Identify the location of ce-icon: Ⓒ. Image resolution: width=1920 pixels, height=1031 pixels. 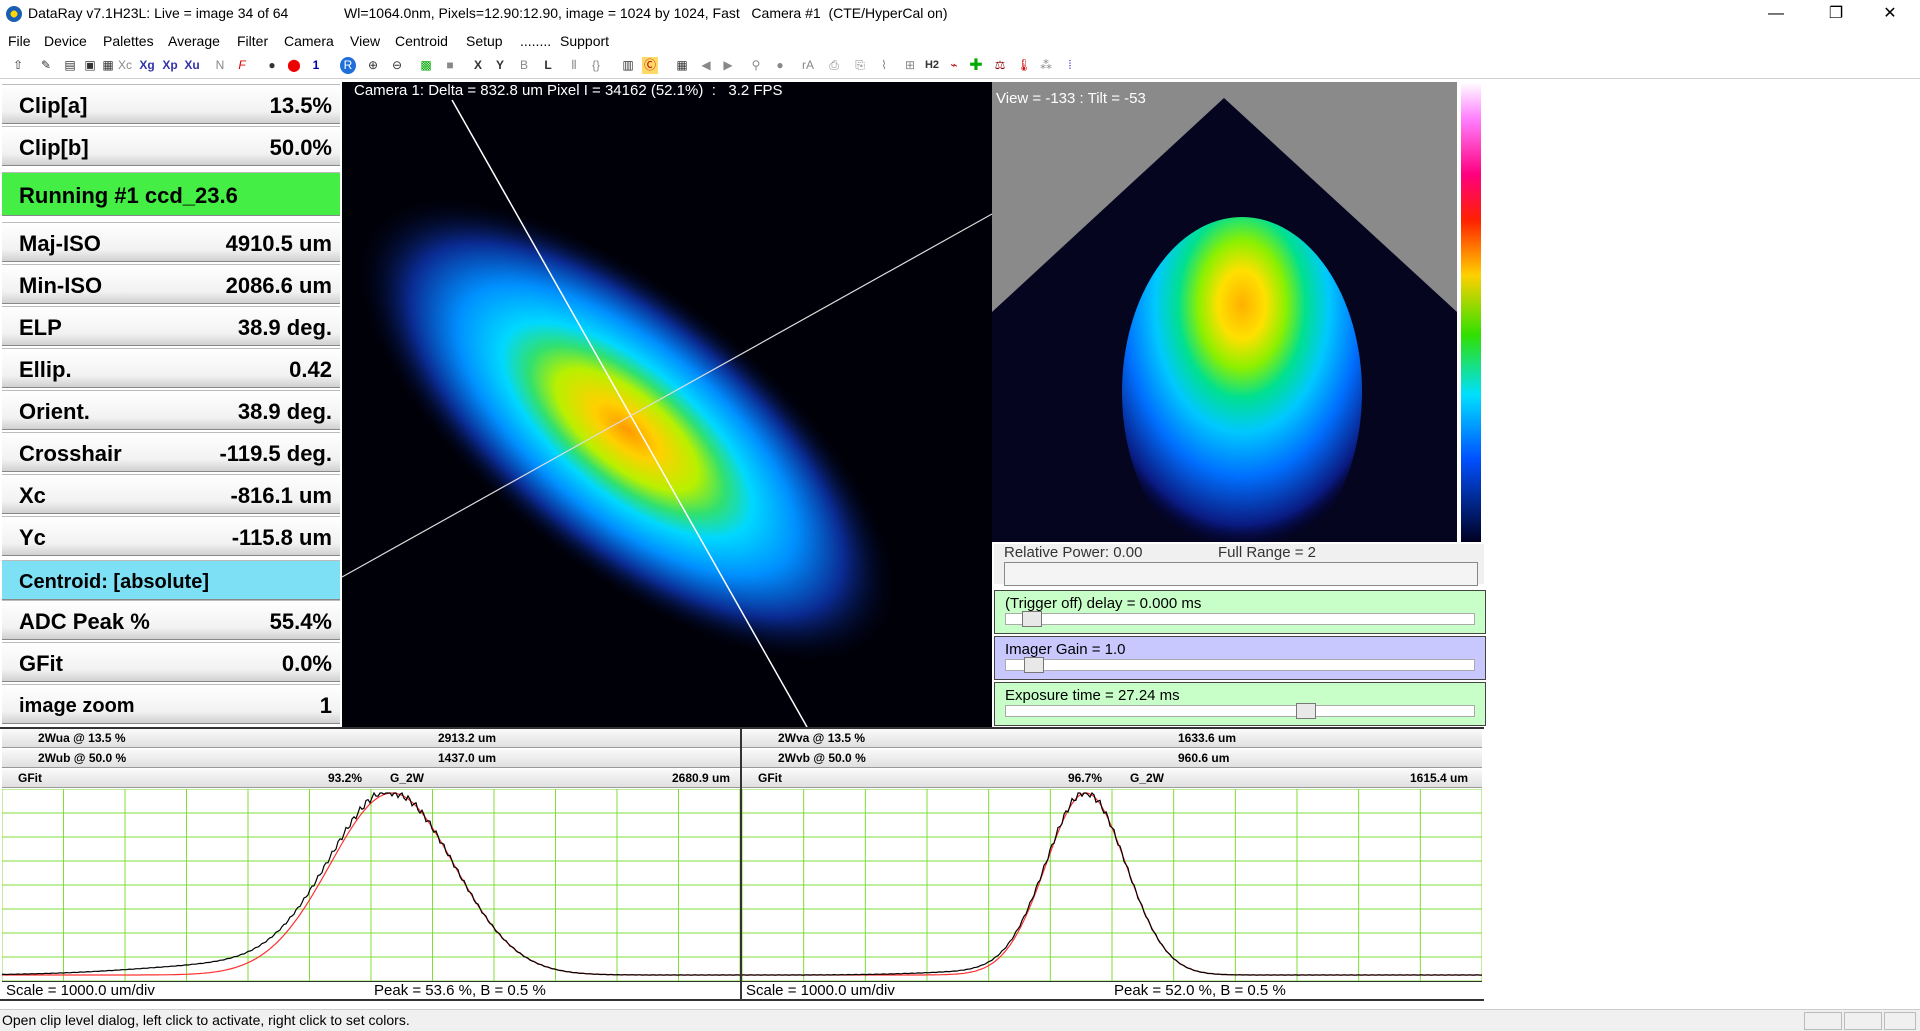
(650, 65).